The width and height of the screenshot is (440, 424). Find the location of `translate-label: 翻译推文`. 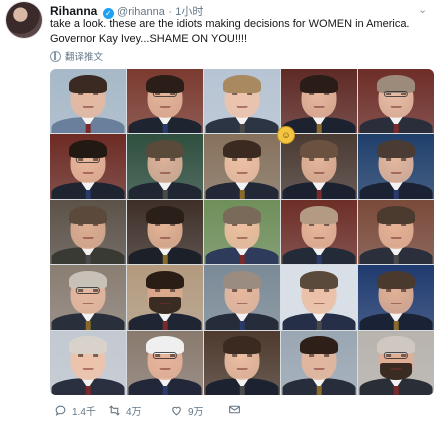

translate-label: 翻译推文 is located at coordinates (84, 57).